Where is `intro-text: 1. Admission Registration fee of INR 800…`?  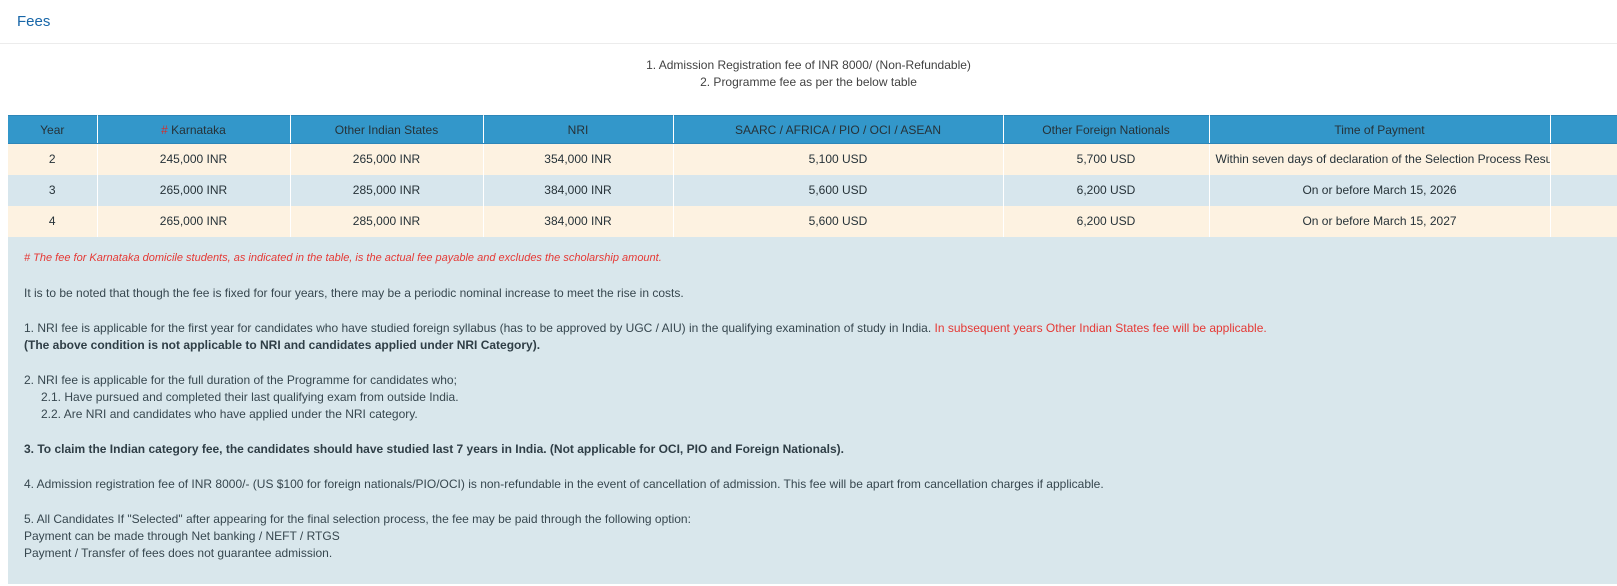
intro-text: 1. Admission Registration fee of INR 800… is located at coordinates (808, 74).